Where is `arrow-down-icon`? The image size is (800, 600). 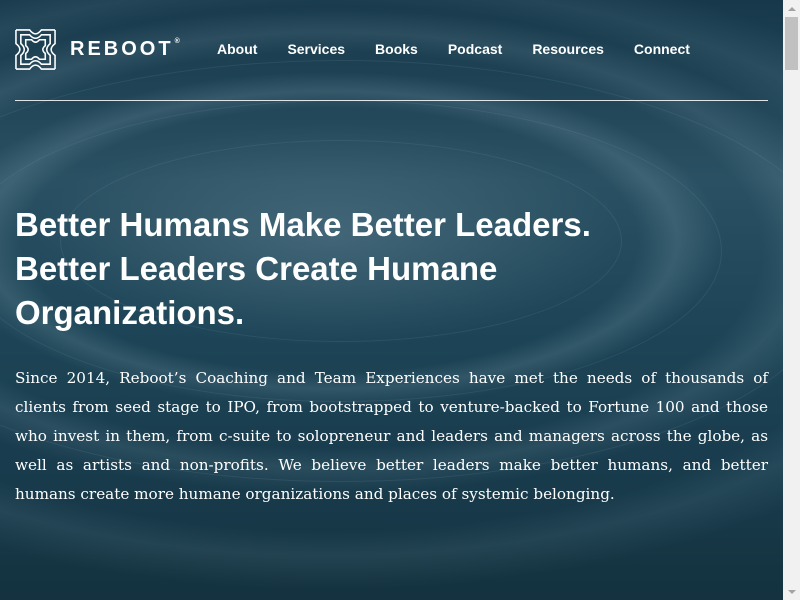 arrow-down-icon is located at coordinates (791, 591).